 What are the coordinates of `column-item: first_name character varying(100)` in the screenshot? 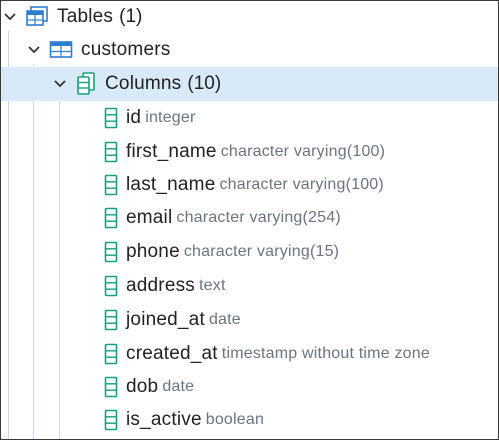 It's located at (249, 152).